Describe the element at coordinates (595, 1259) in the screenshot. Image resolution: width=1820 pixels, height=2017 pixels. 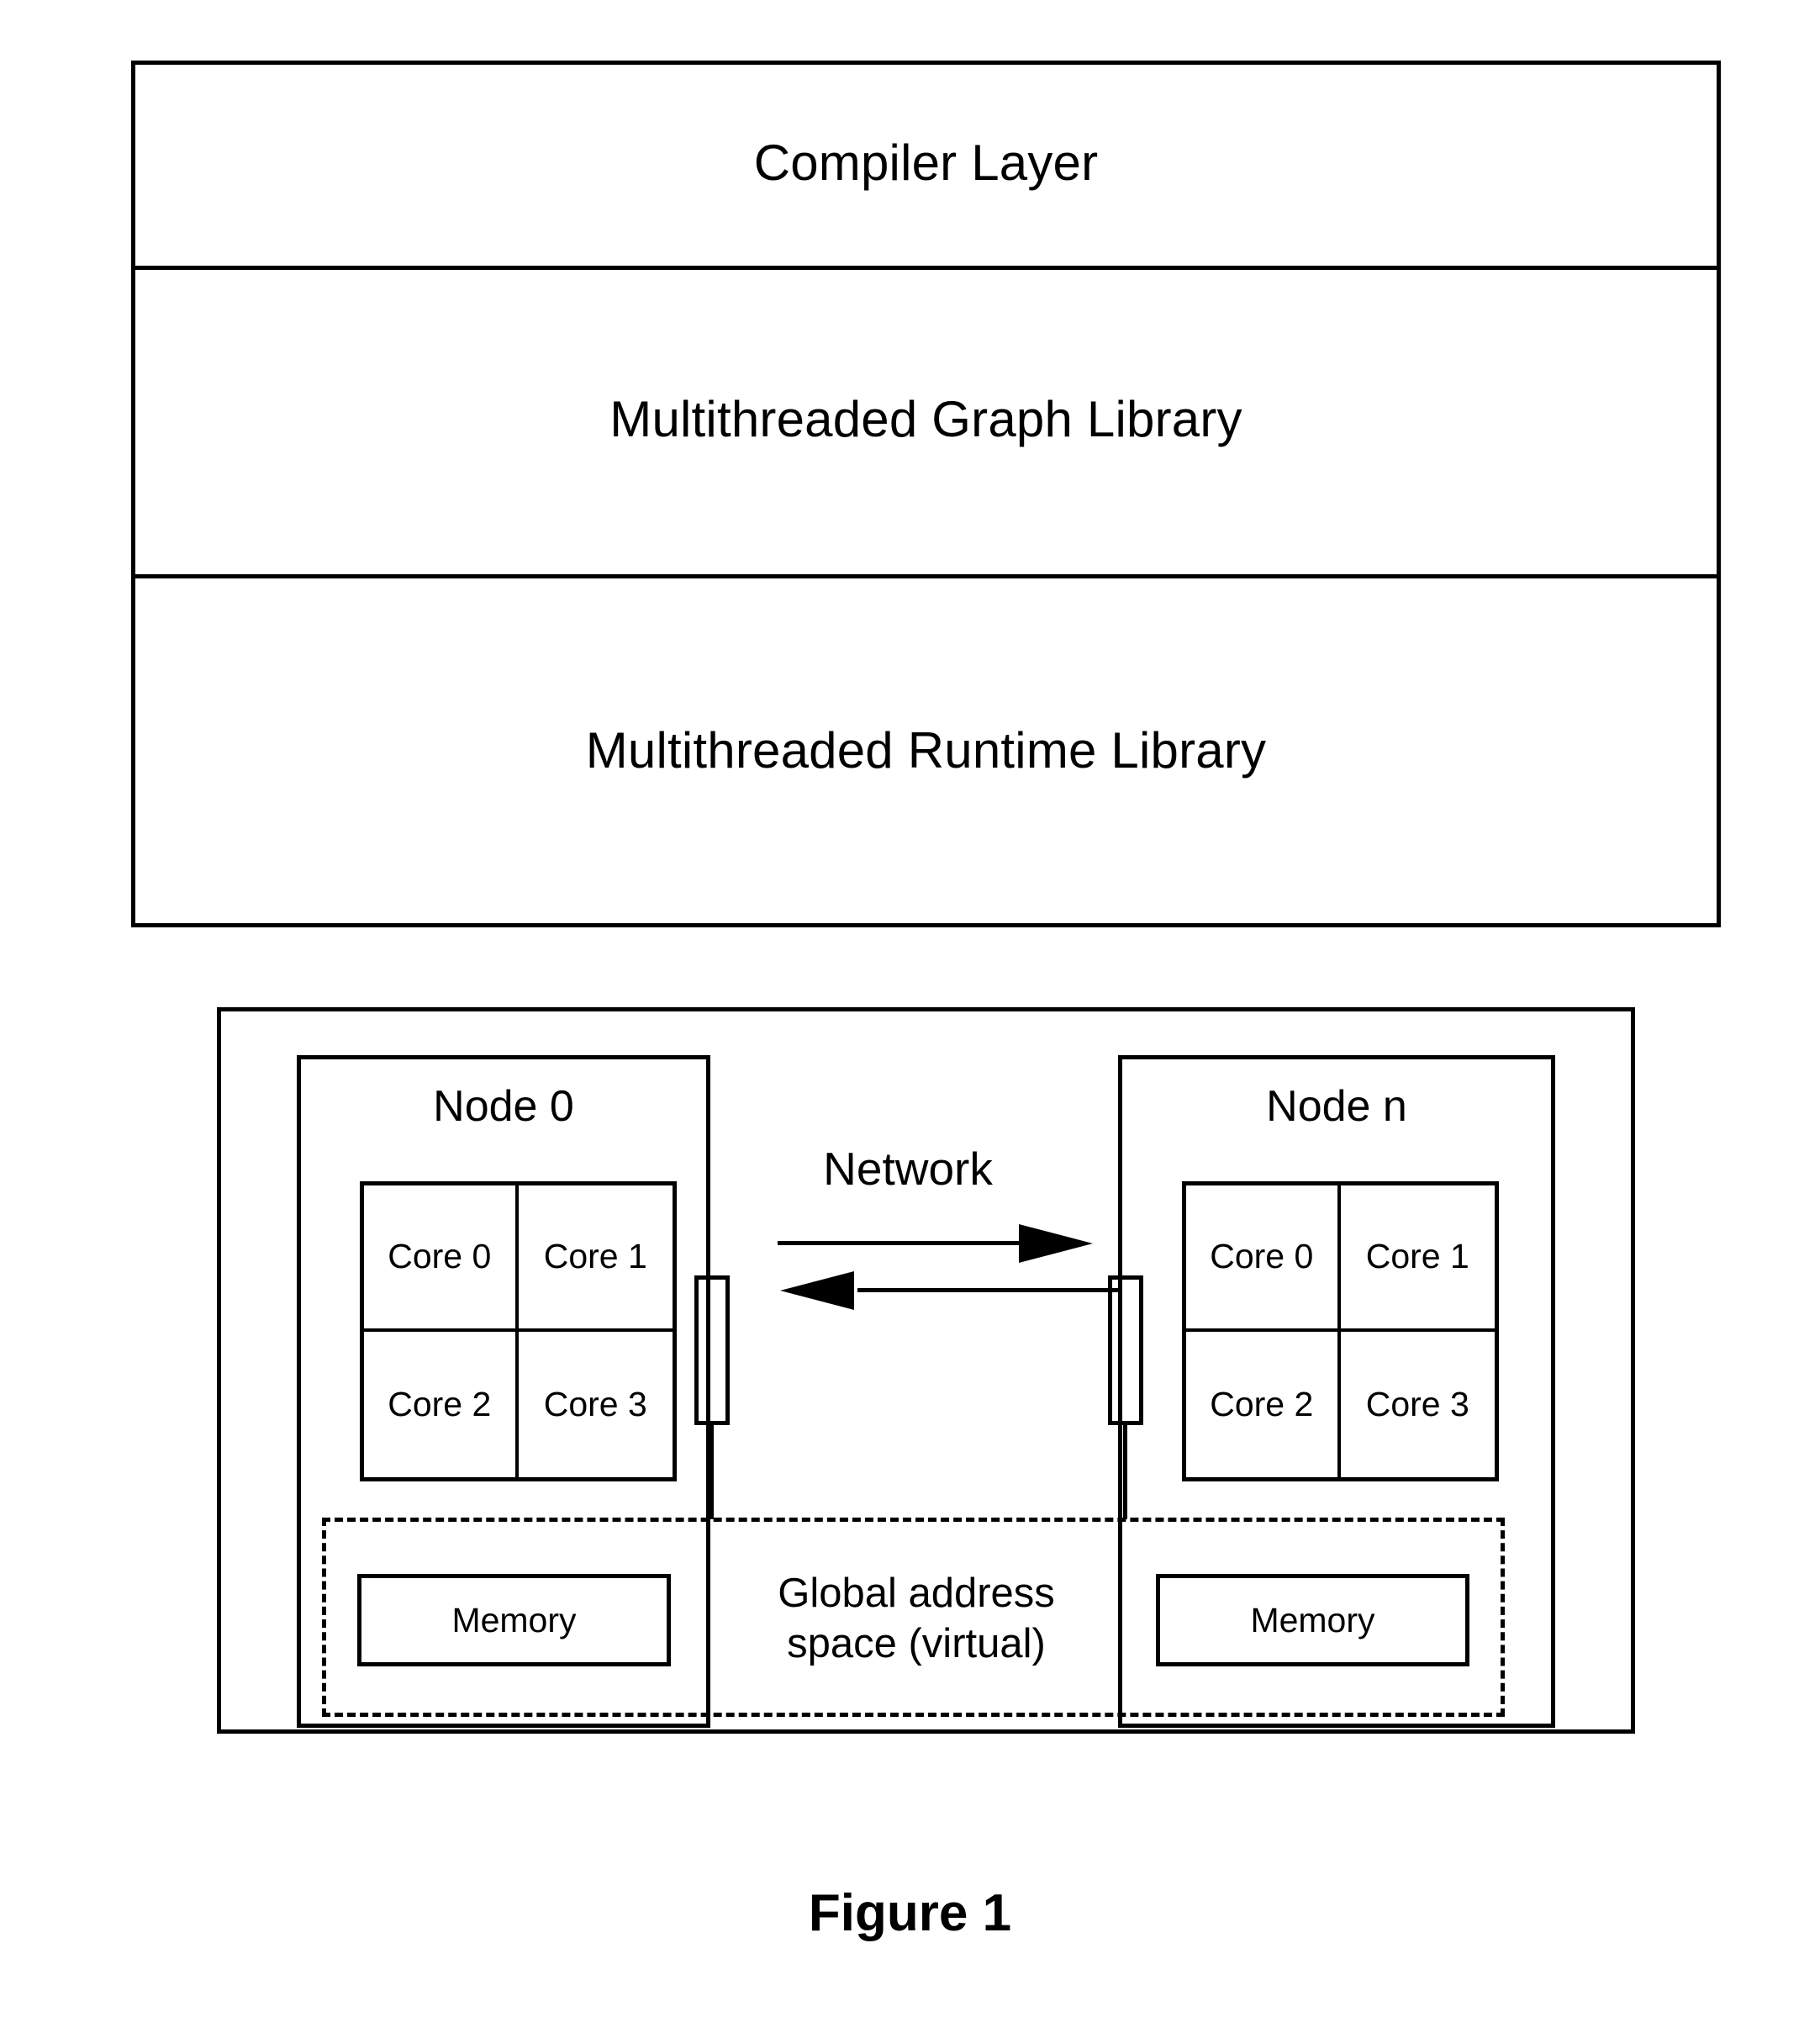
I see `node-0-core-1: Core 1` at that location.